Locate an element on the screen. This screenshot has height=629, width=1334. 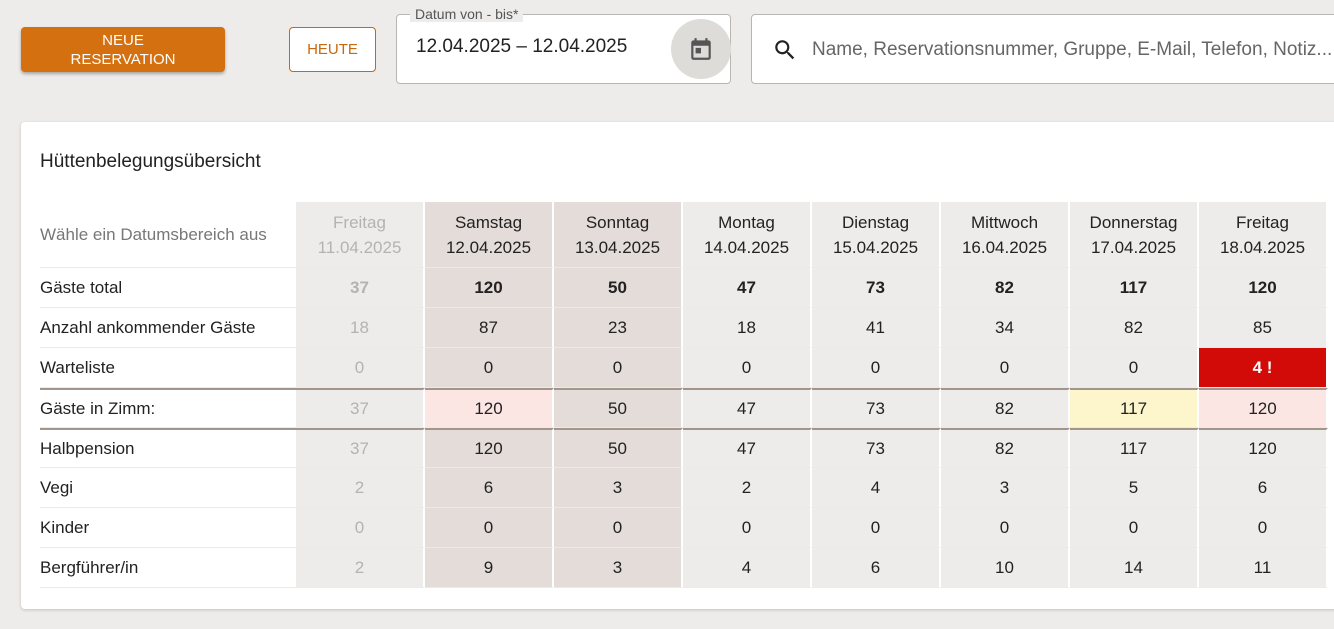
search-input is located at coordinates (1073, 50).